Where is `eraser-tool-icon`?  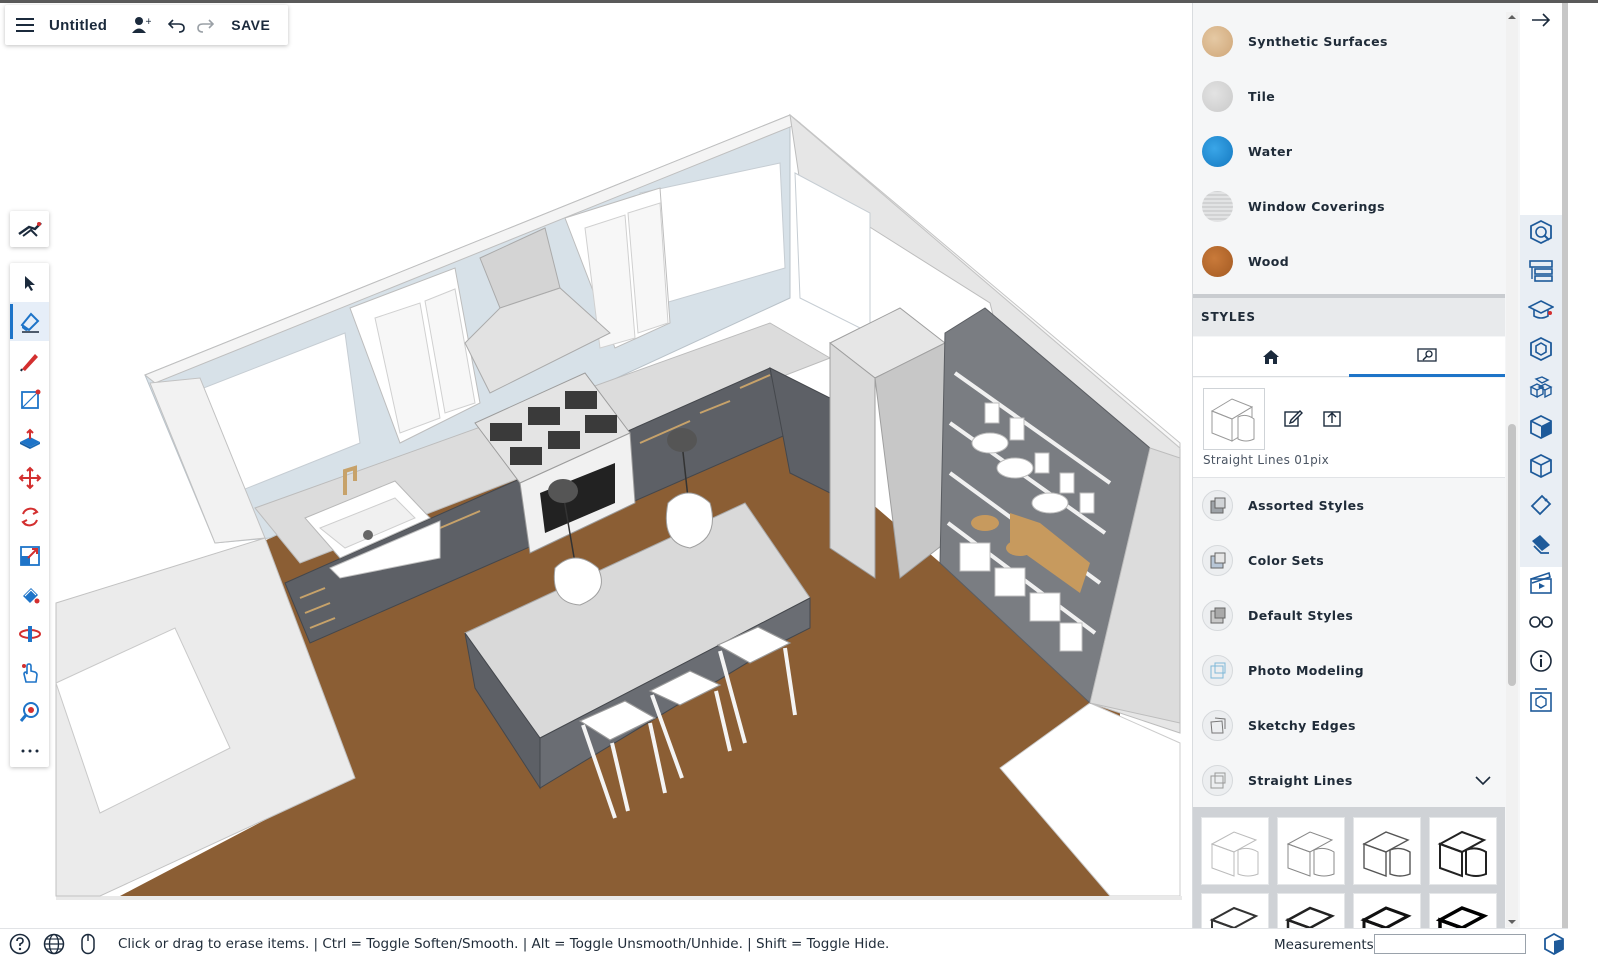
eraser-tool-icon is located at coordinates (29, 321).